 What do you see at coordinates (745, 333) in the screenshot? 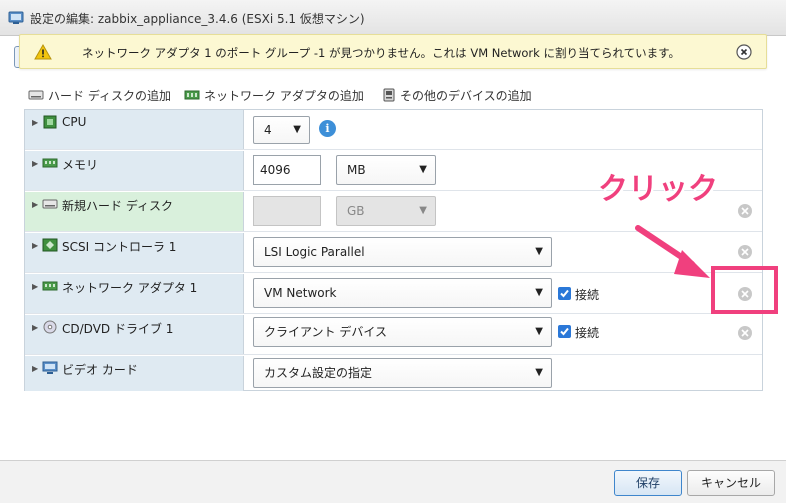
I see `remove-cddvd-icon` at bounding box center [745, 333].